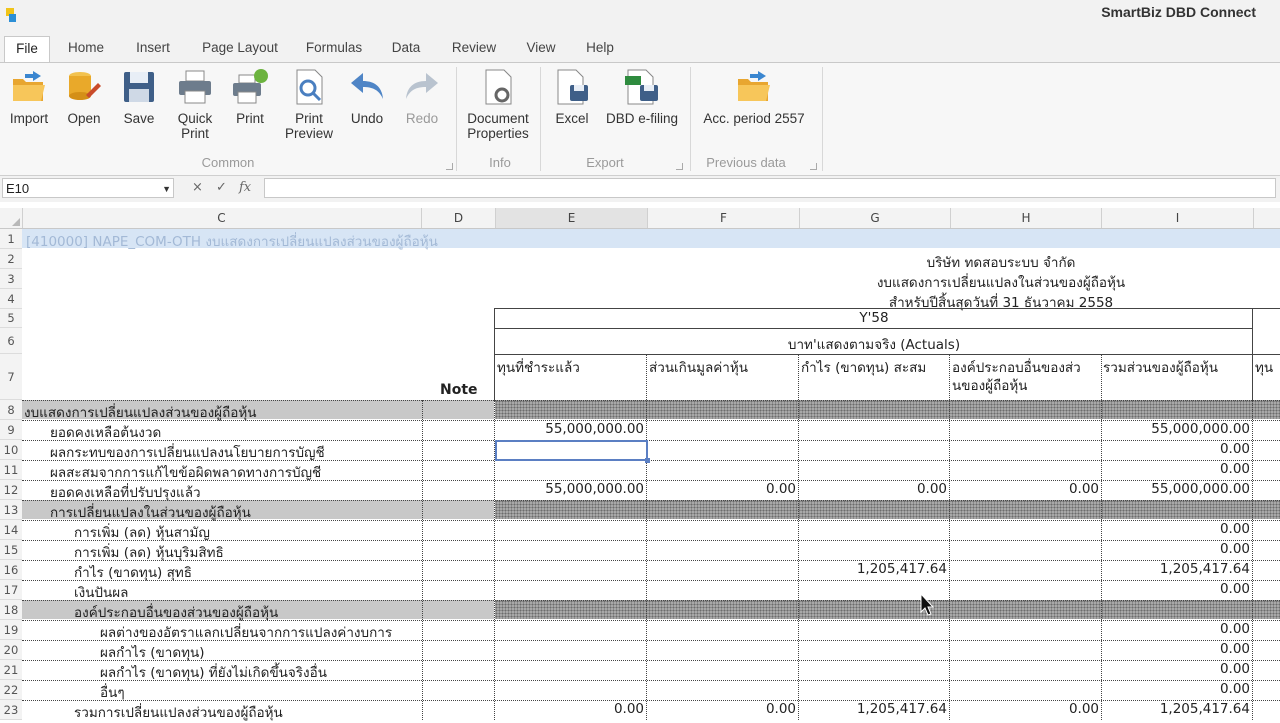 This screenshot has height=723, width=1280. I want to click on selected-cell-e10, so click(571, 450).